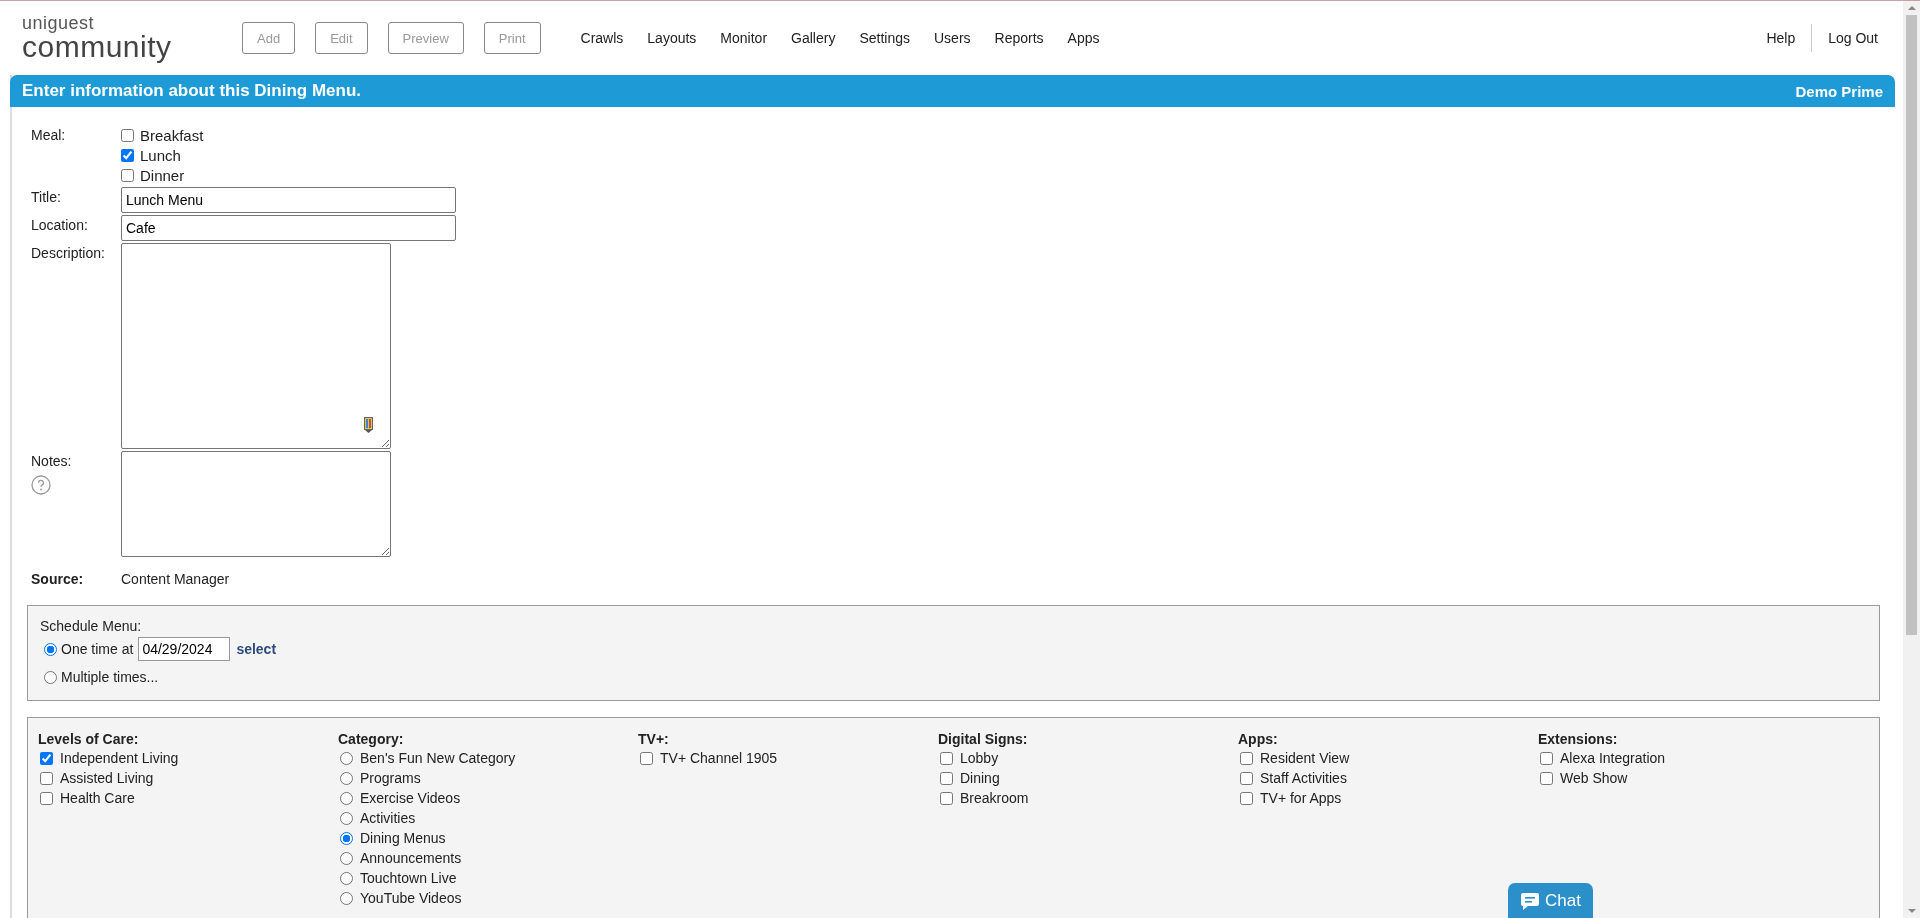  I want to click on header-link: Help, so click(1781, 38).